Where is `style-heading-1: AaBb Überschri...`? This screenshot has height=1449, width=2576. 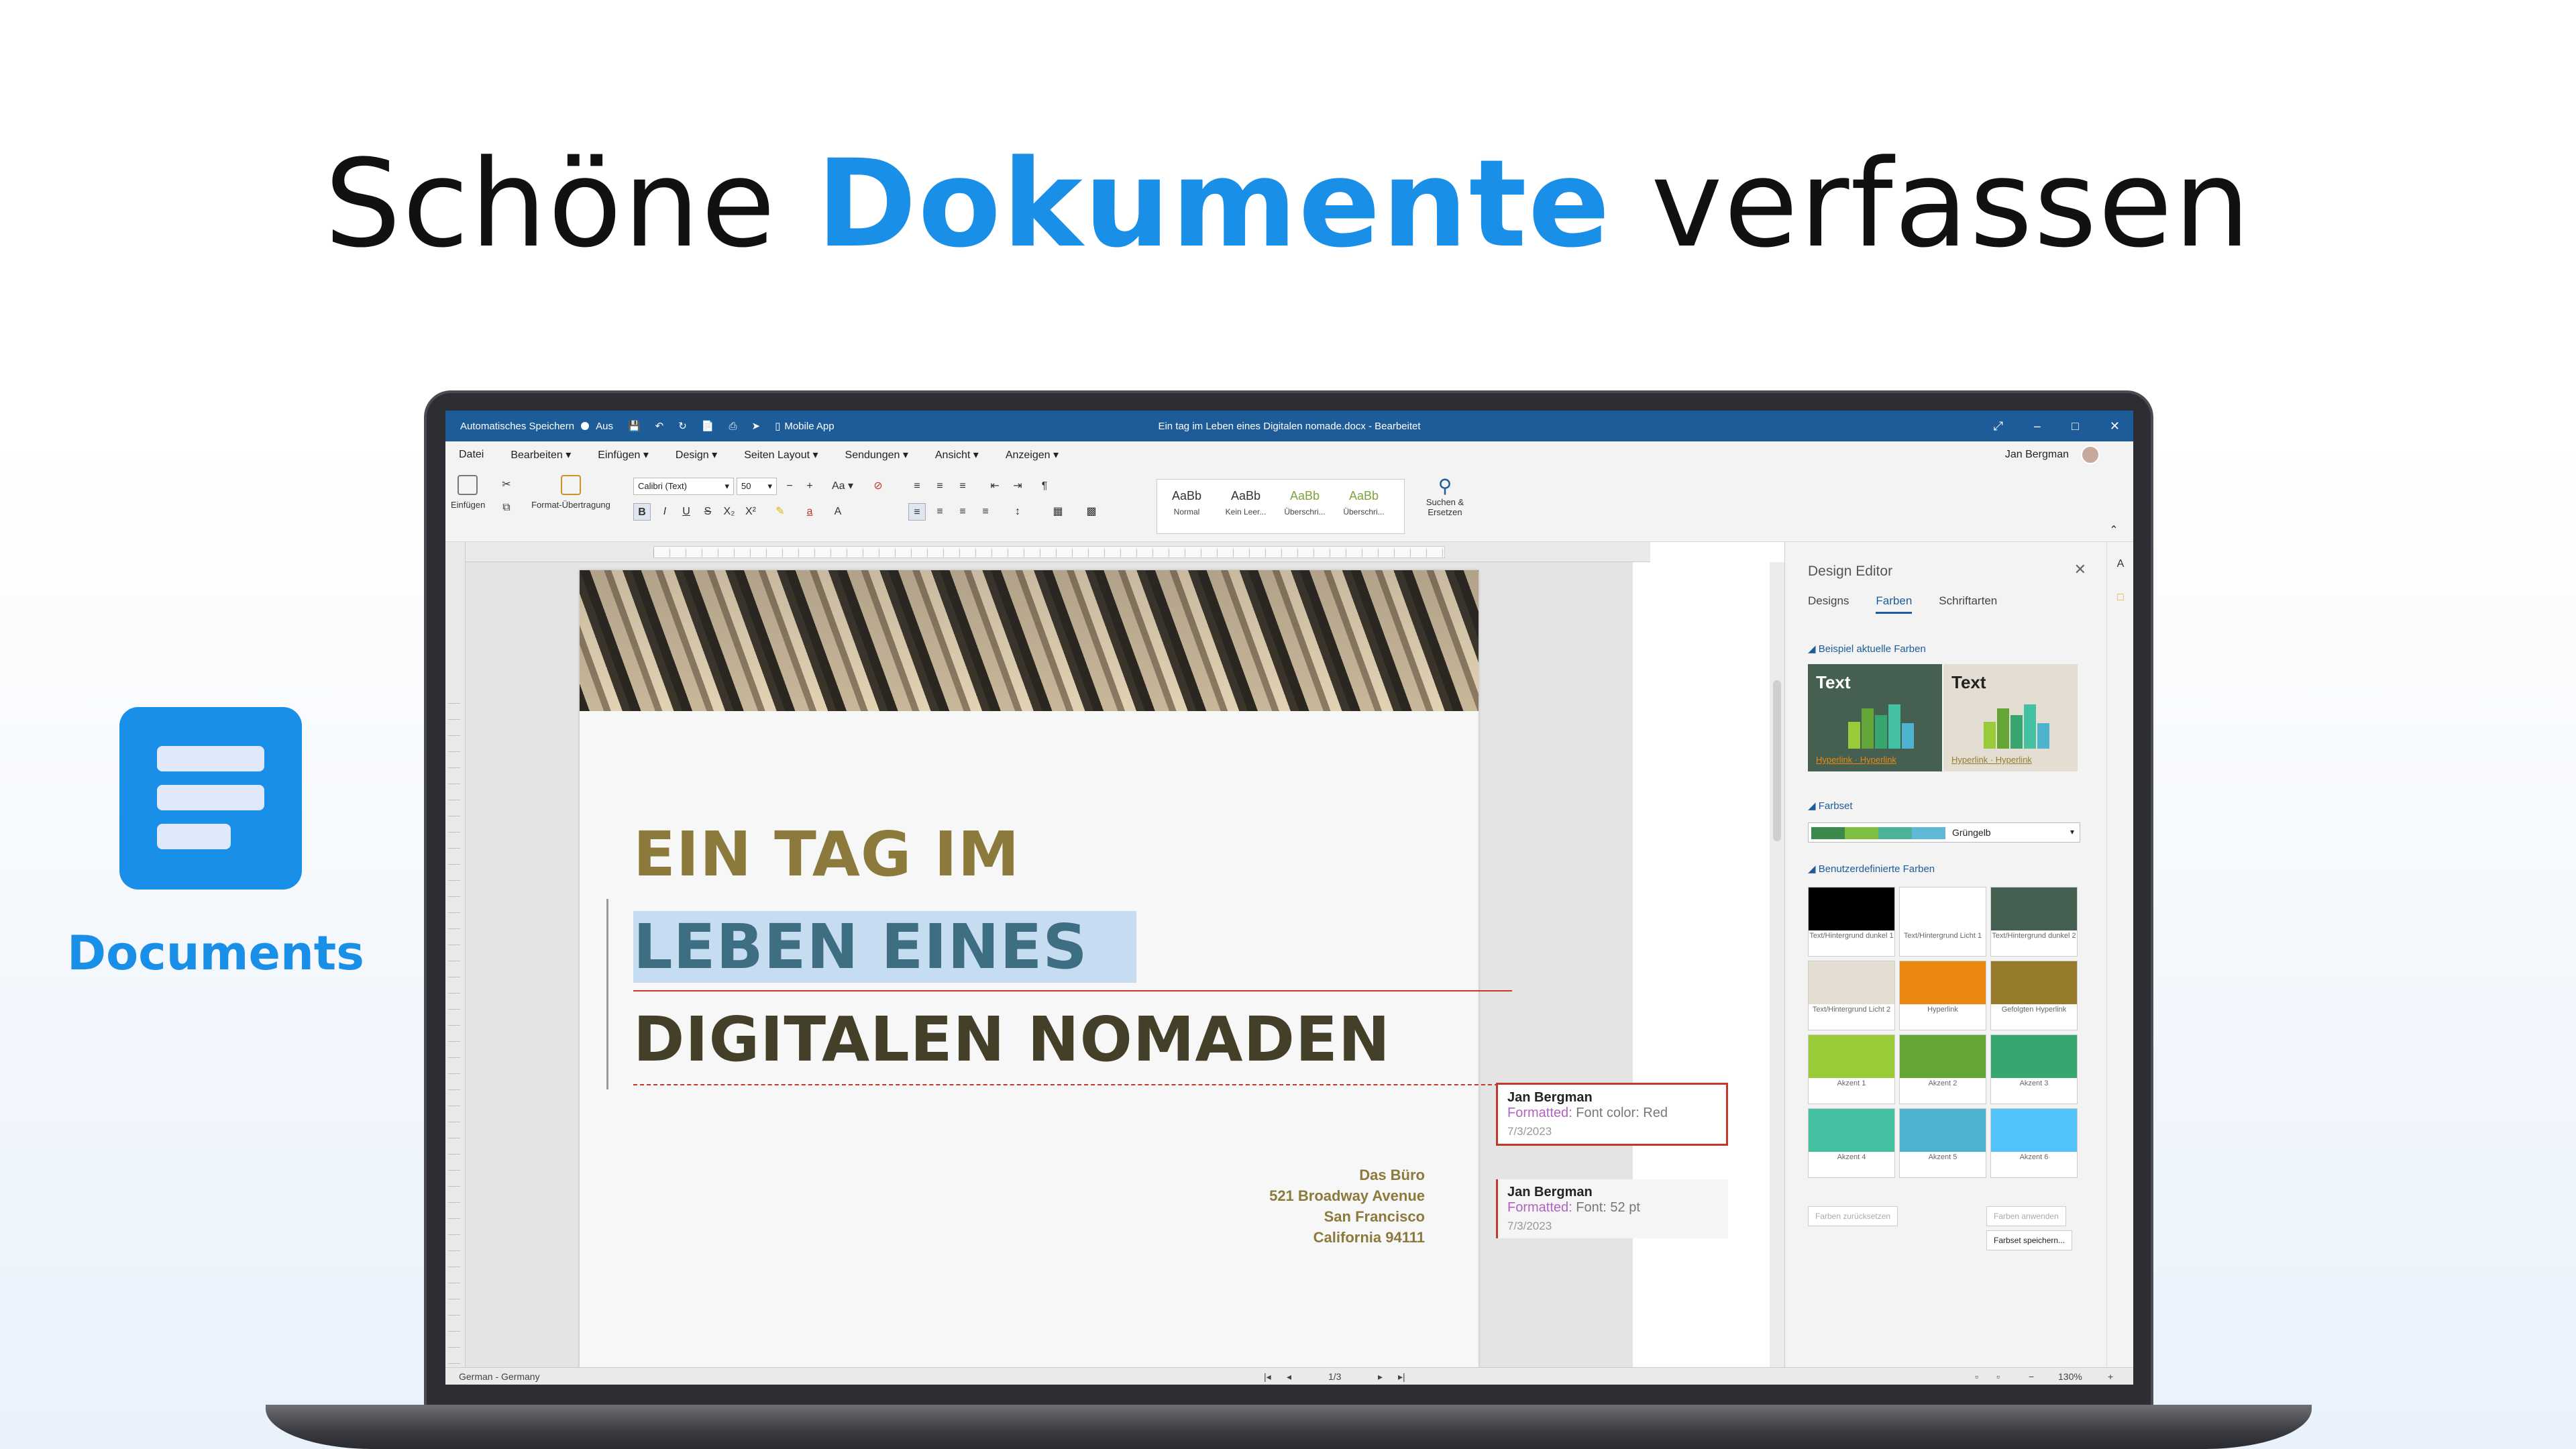
style-heading-1: AaBb Überschri... is located at coordinates (1304, 506).